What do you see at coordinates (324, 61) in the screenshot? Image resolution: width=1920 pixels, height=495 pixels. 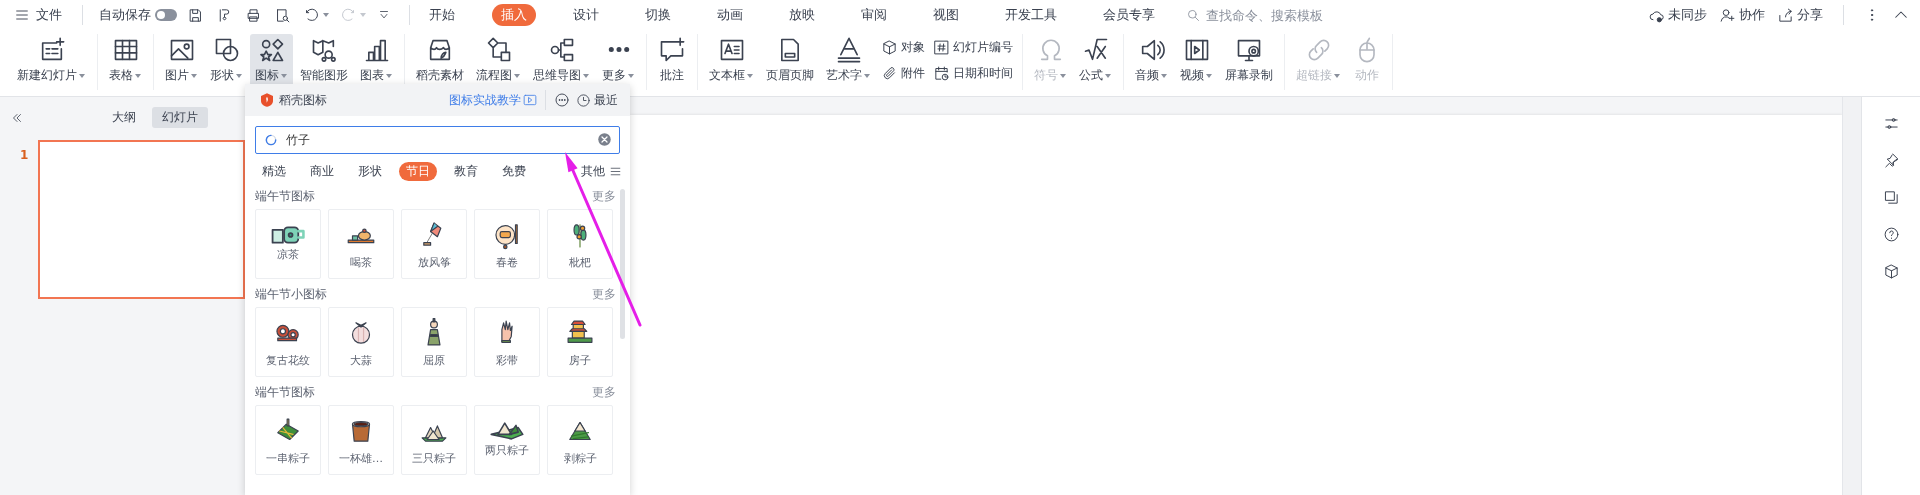 I see `ribbon-button: 智能图形` at bounding box center [324, 61].